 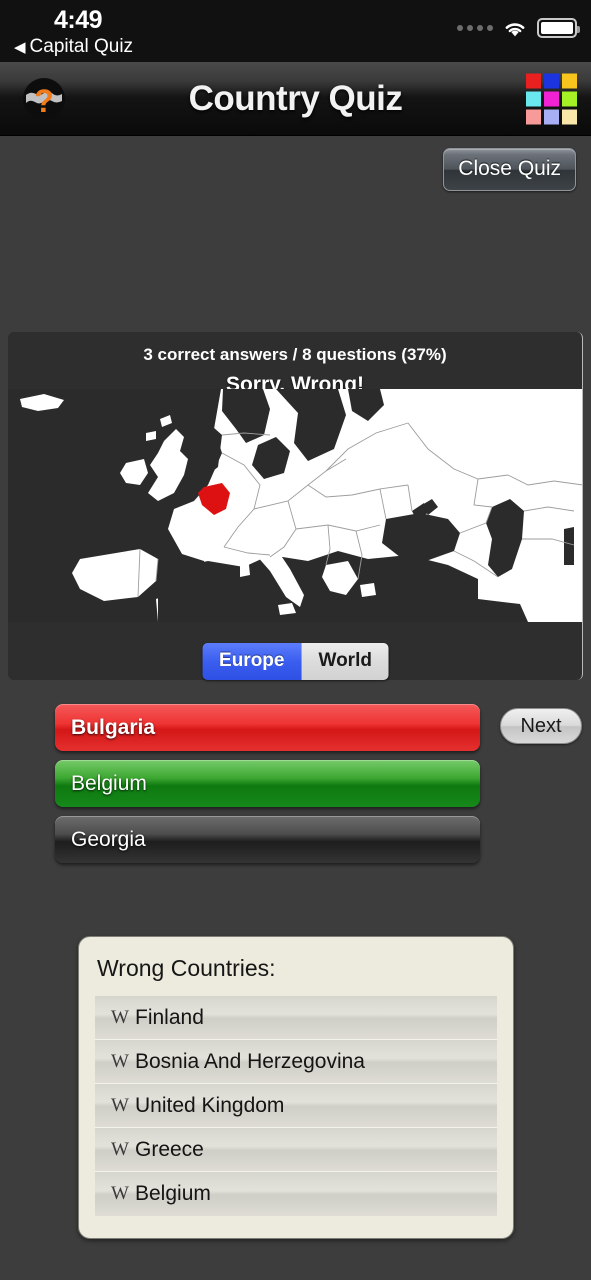 I want to click on region-tab-world: World, so click(x=345, y=661).